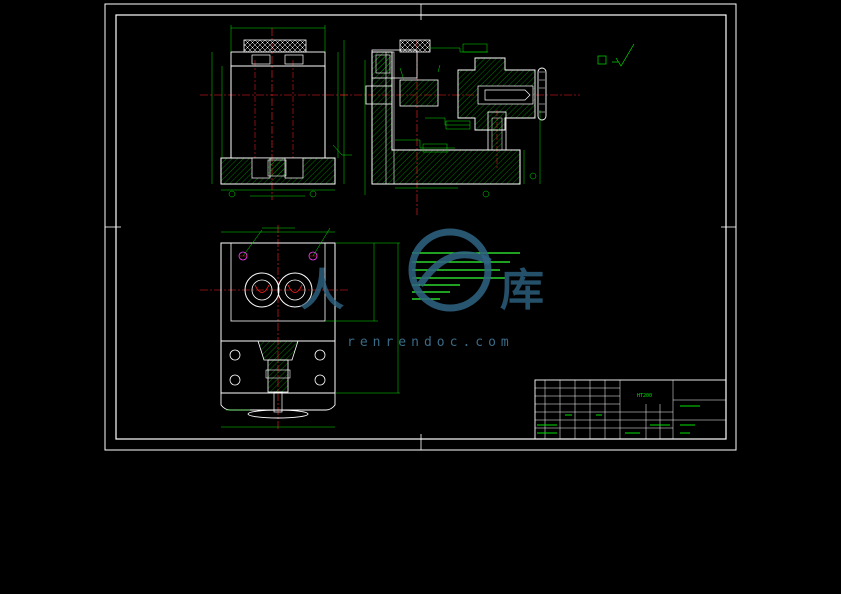 This screenshot has width=841, height=594. Describe the element at coordinates (430, 342) in the screenshot. I see `watermark-url: renrendoc.com` at that location.